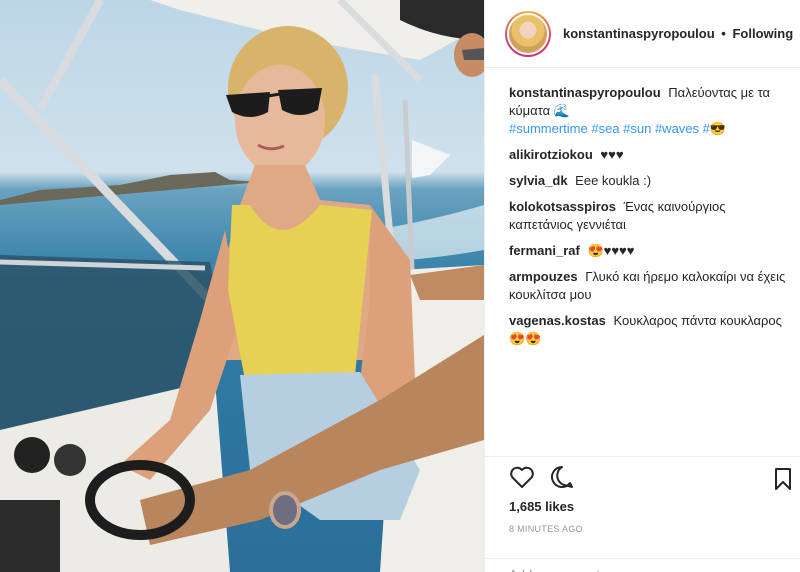 Image resolution: width=800 pixels, height=572 pixels. I want to click on comment-username: sylvia_dk, so click(538, 180).